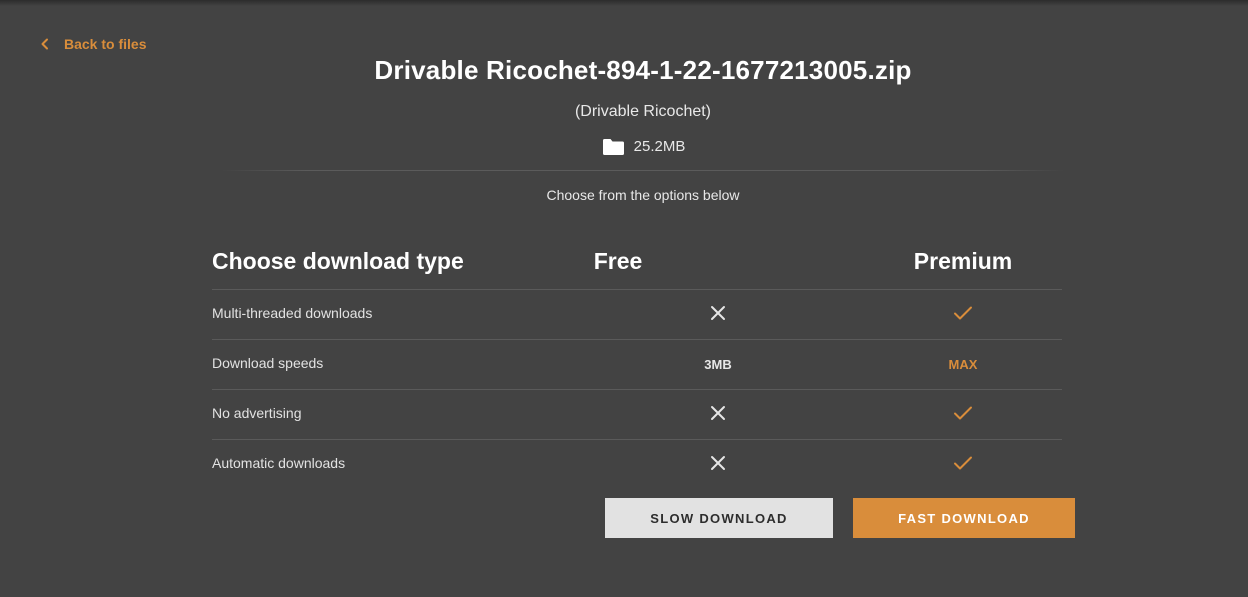 Image resolution: width=1248 pixels, height=597 pixels. Describe the element at coordinates (45, 44) in the screenshot. I see `chevron-left-icon` at that location.